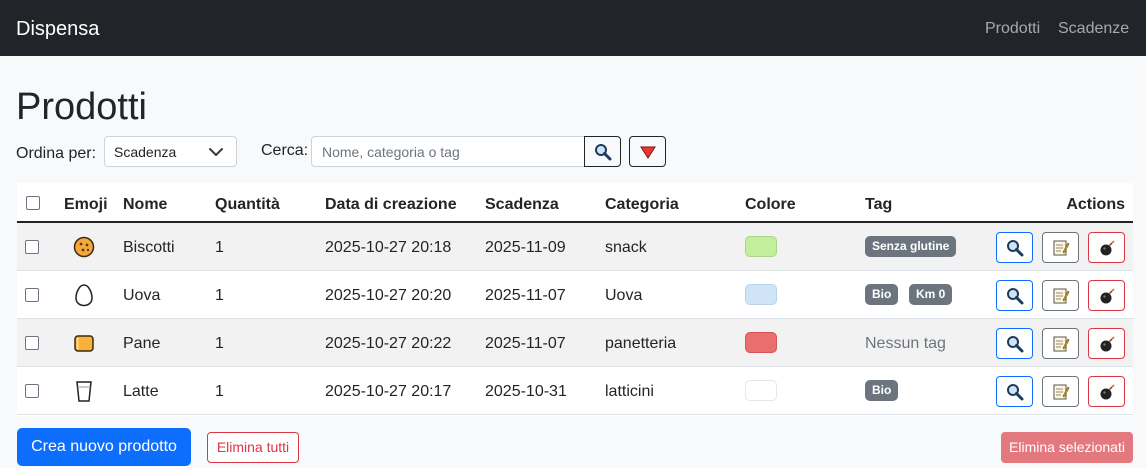 Image resolution: width=1146 pixels, height=468 pixels. What do you see at coordinates (879, 204) in the screenshot?
I see `header-tag: Tag` at bounding box center [879, 204].